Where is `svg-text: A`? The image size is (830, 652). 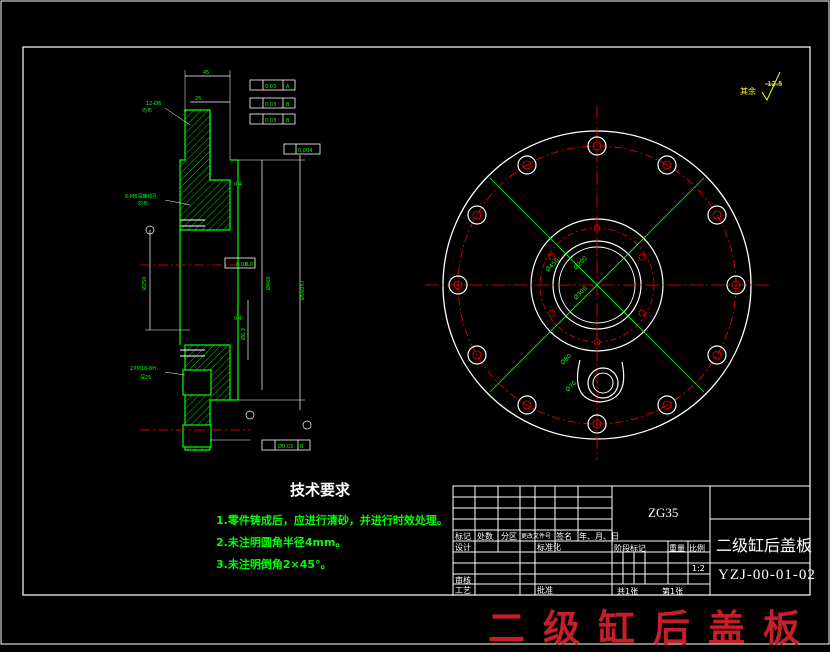
svg-text: A is located at coordinates (288, 87).